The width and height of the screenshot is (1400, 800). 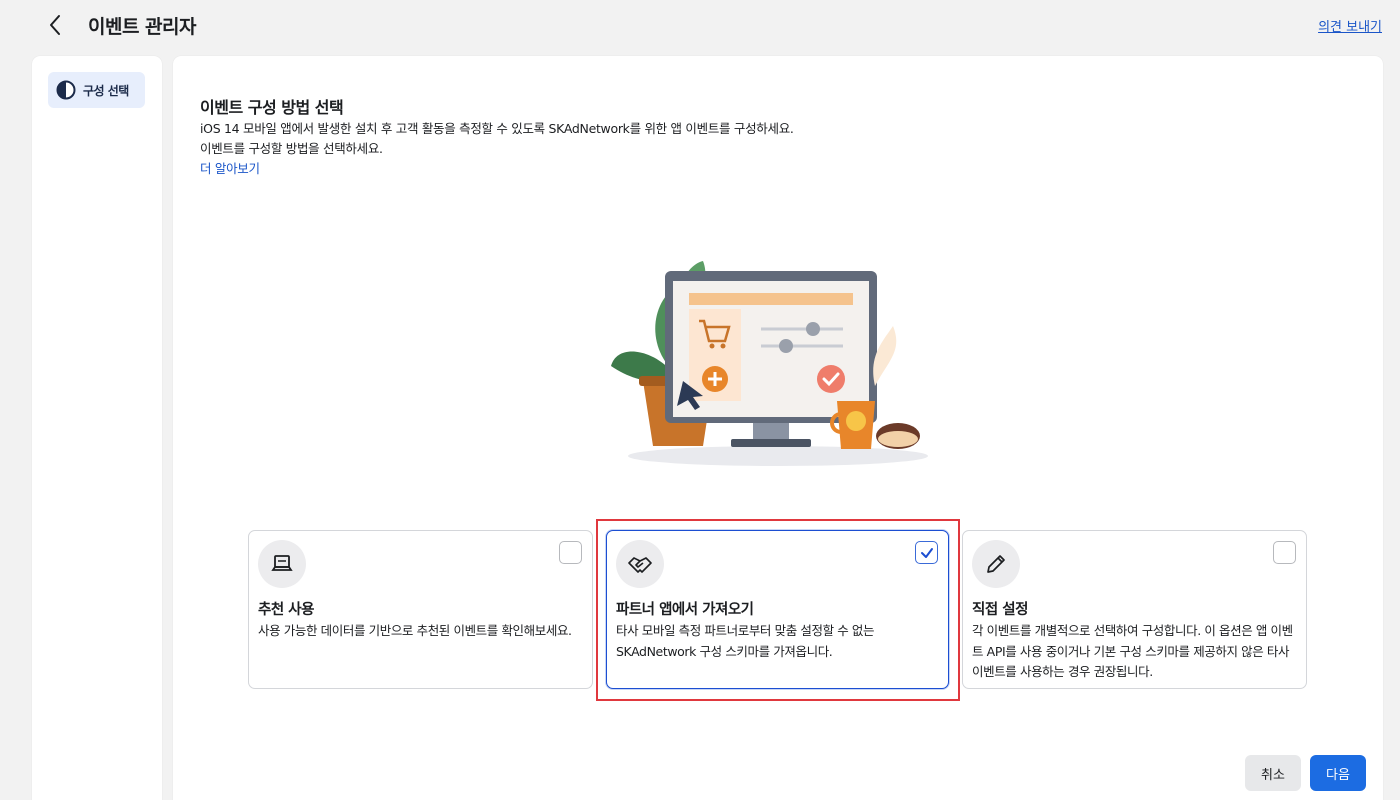 I want to click on option-checkbox-checked, so click(x=926, y=552).